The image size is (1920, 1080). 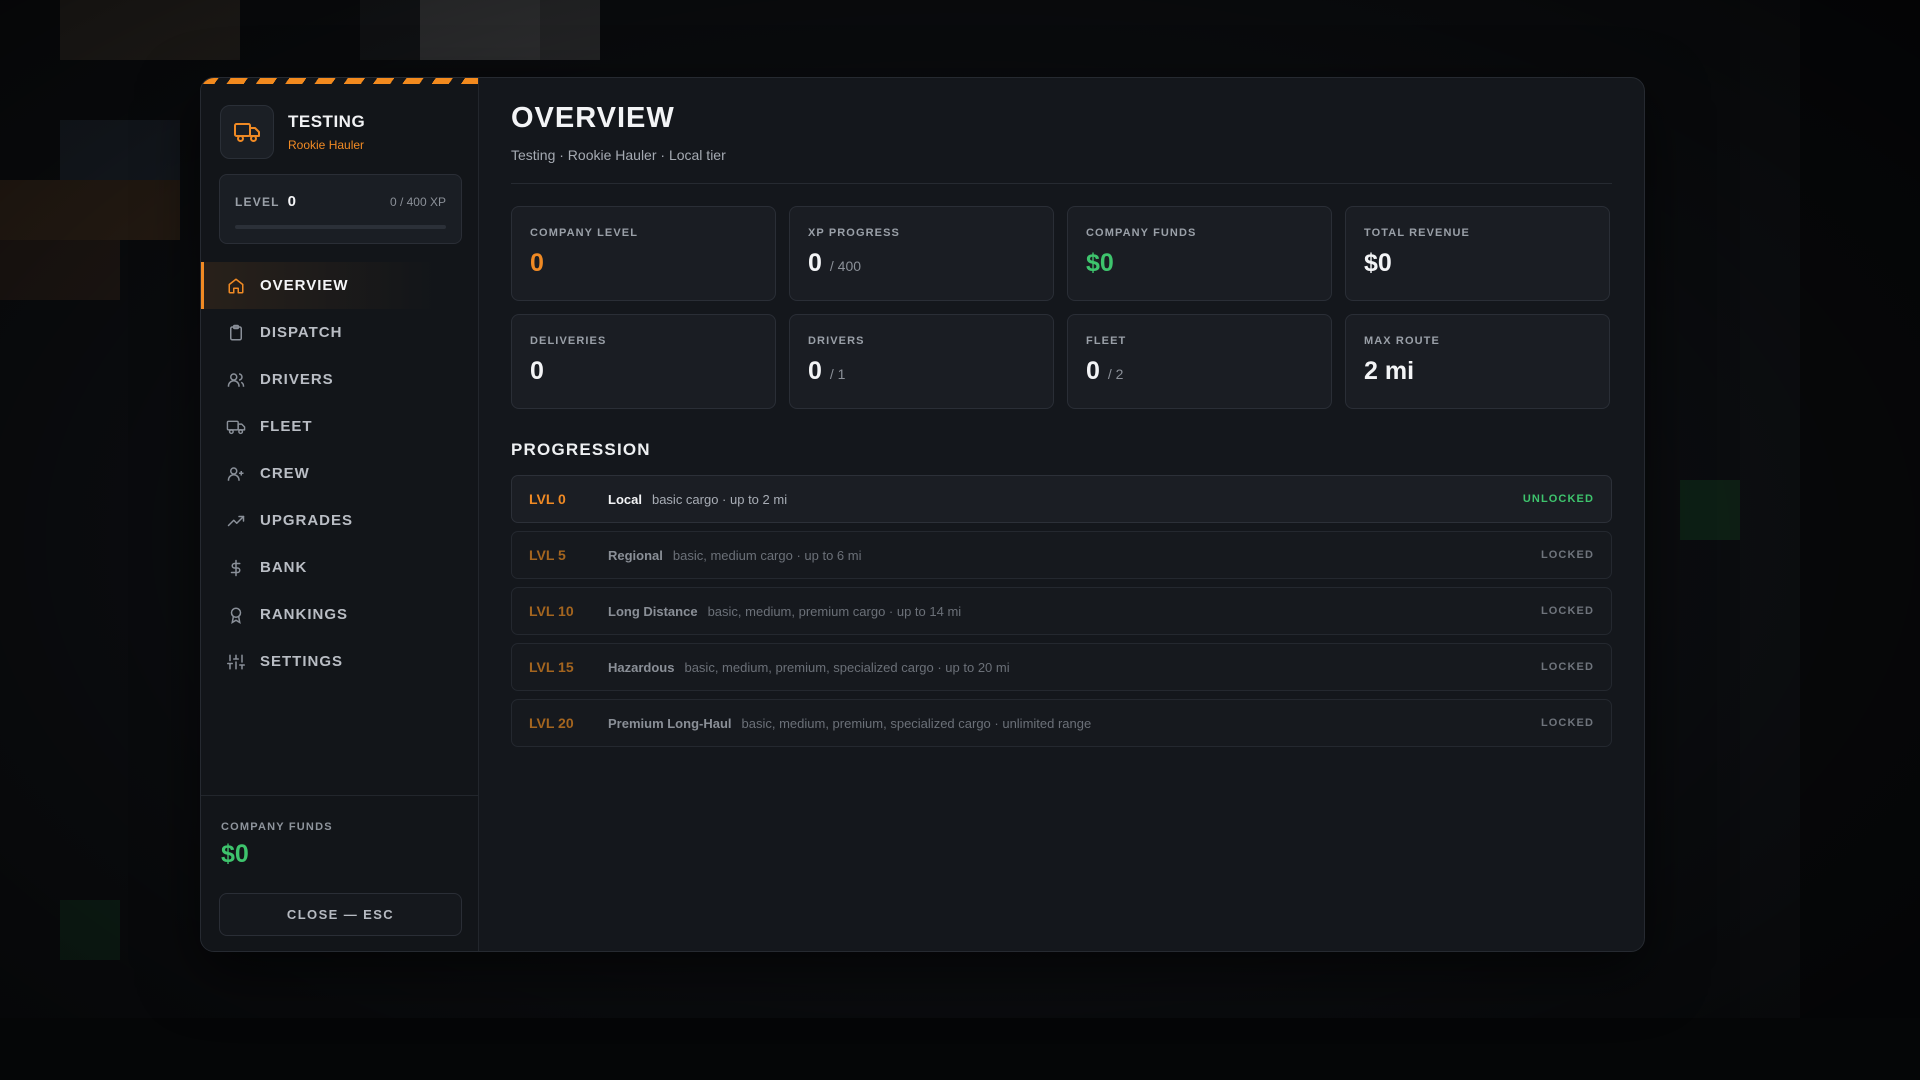 I want to click on level-label: LEVEL, so click(x=257, y=201).